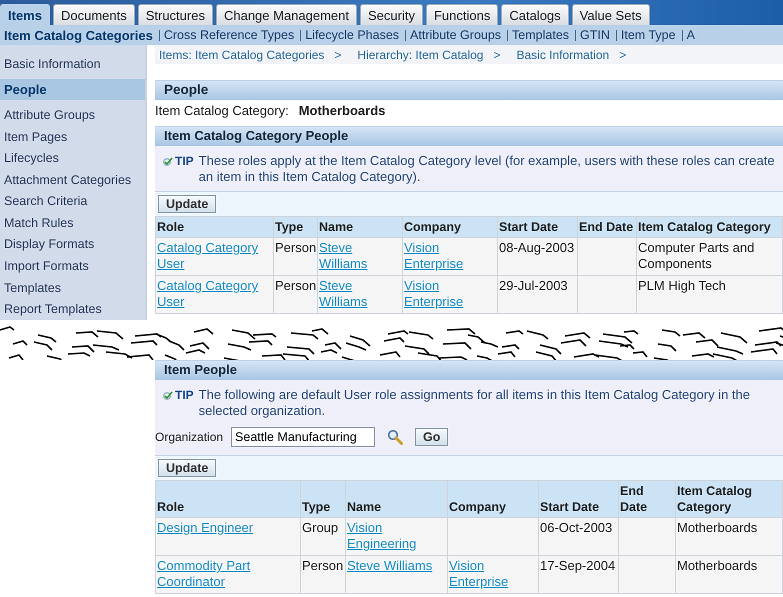 This screenshot has width=783, height=597. Describe the element at coordinates (578, 575) in the screenshot. I see `table-cell: 17-Sep-2004` at that location.